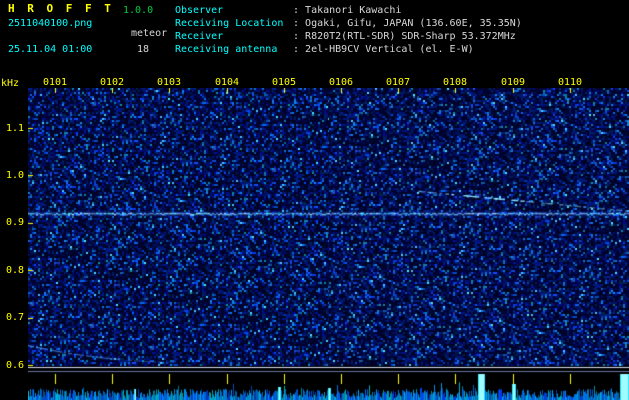 This screenshot has width=629, height=400. I want to click on mode-label: meteor, so click(149, 33).